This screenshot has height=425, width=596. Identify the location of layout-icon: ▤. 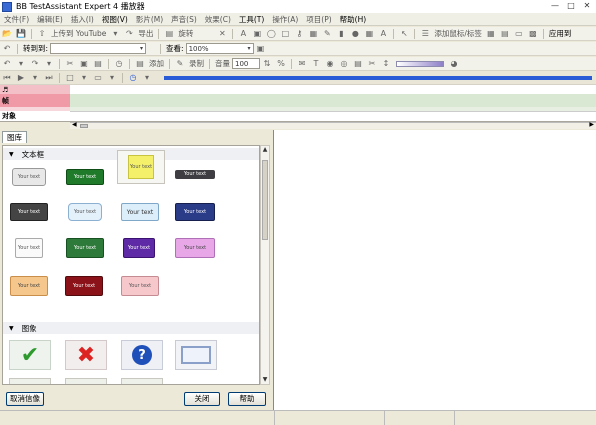
(505, 34).